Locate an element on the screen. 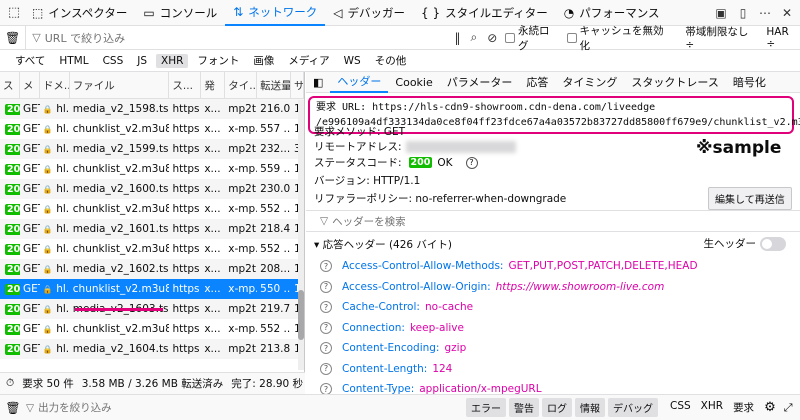 The width and height of the screenshot is (800, 420). responsive-mode-icon: ▯ is located at coordinates (743, 13).